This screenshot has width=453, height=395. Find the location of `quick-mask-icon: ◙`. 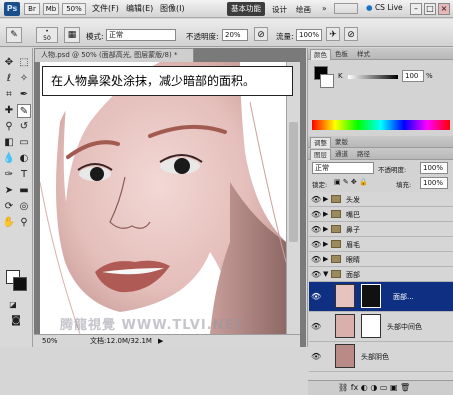

quick-mask-icon: ◙ is located at coordinates (16, 321).